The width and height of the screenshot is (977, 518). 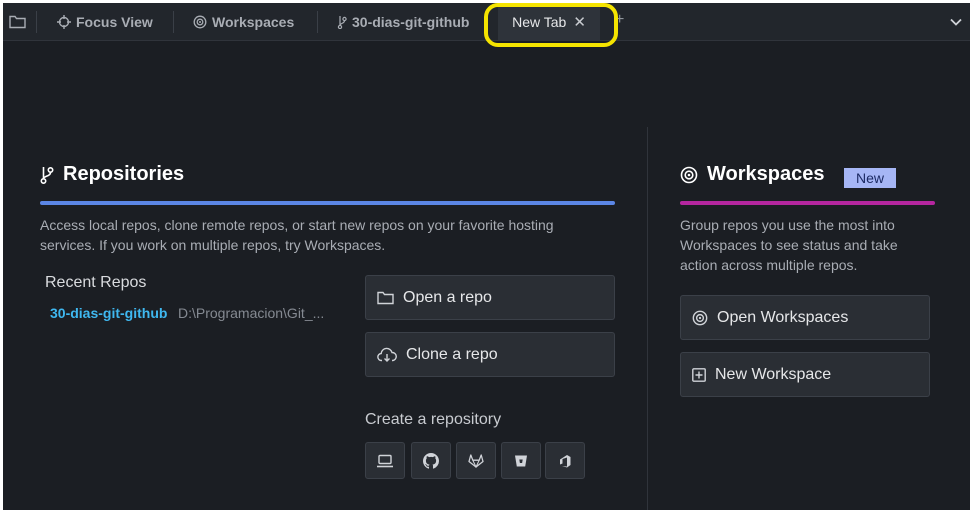 I want to click on tab-focus-view: Focus View, so click(x=105, y=21).